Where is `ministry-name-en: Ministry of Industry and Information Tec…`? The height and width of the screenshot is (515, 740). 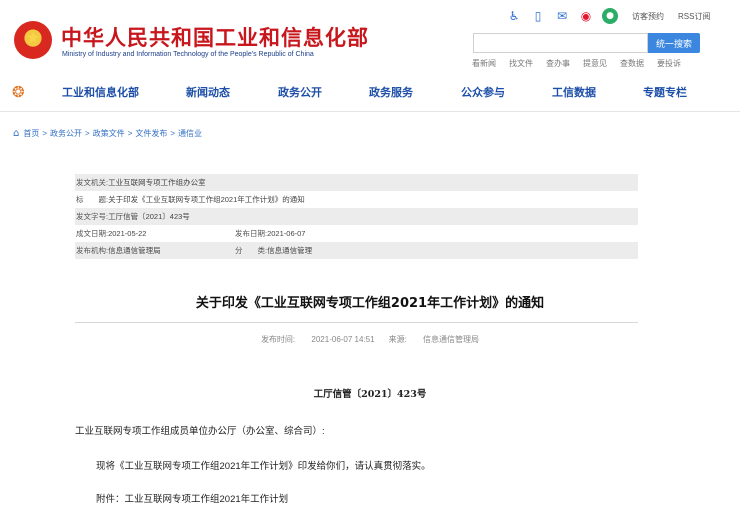 ministry-name-en: Ministry of Industry and Information Tec… is located at coordinates (188, 54).